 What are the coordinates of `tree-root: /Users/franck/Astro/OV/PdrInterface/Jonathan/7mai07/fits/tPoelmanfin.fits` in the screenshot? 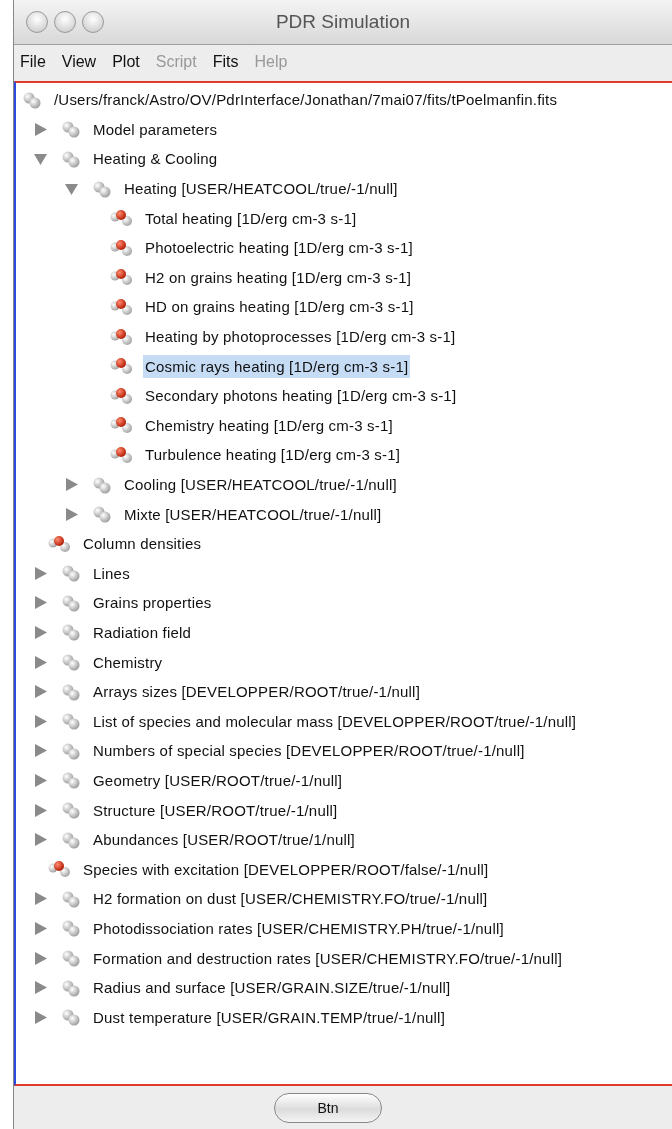 It's located at (306, 100).